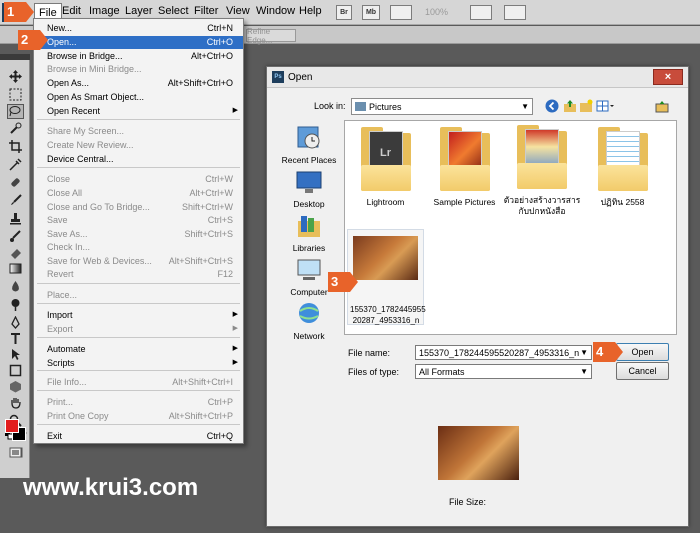 This screenshot has width=700, height=533. Describe the element at coordinates (138, 56) in the screenshot. I see `menu-item-browse-in-bridge: Browse in Bridge... Alt+Ctrl+O` at that location.